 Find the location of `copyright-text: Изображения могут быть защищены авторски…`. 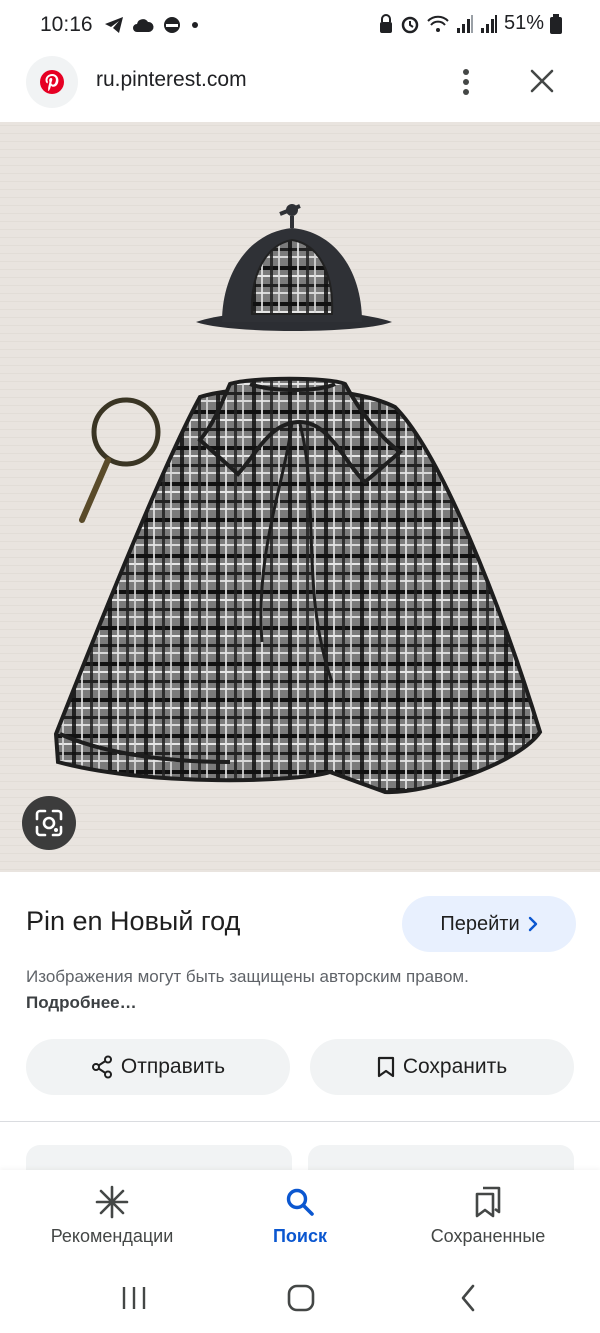

copyright-text: Изображения могут быть защищены авторски… is located at coordinates (247, 976).